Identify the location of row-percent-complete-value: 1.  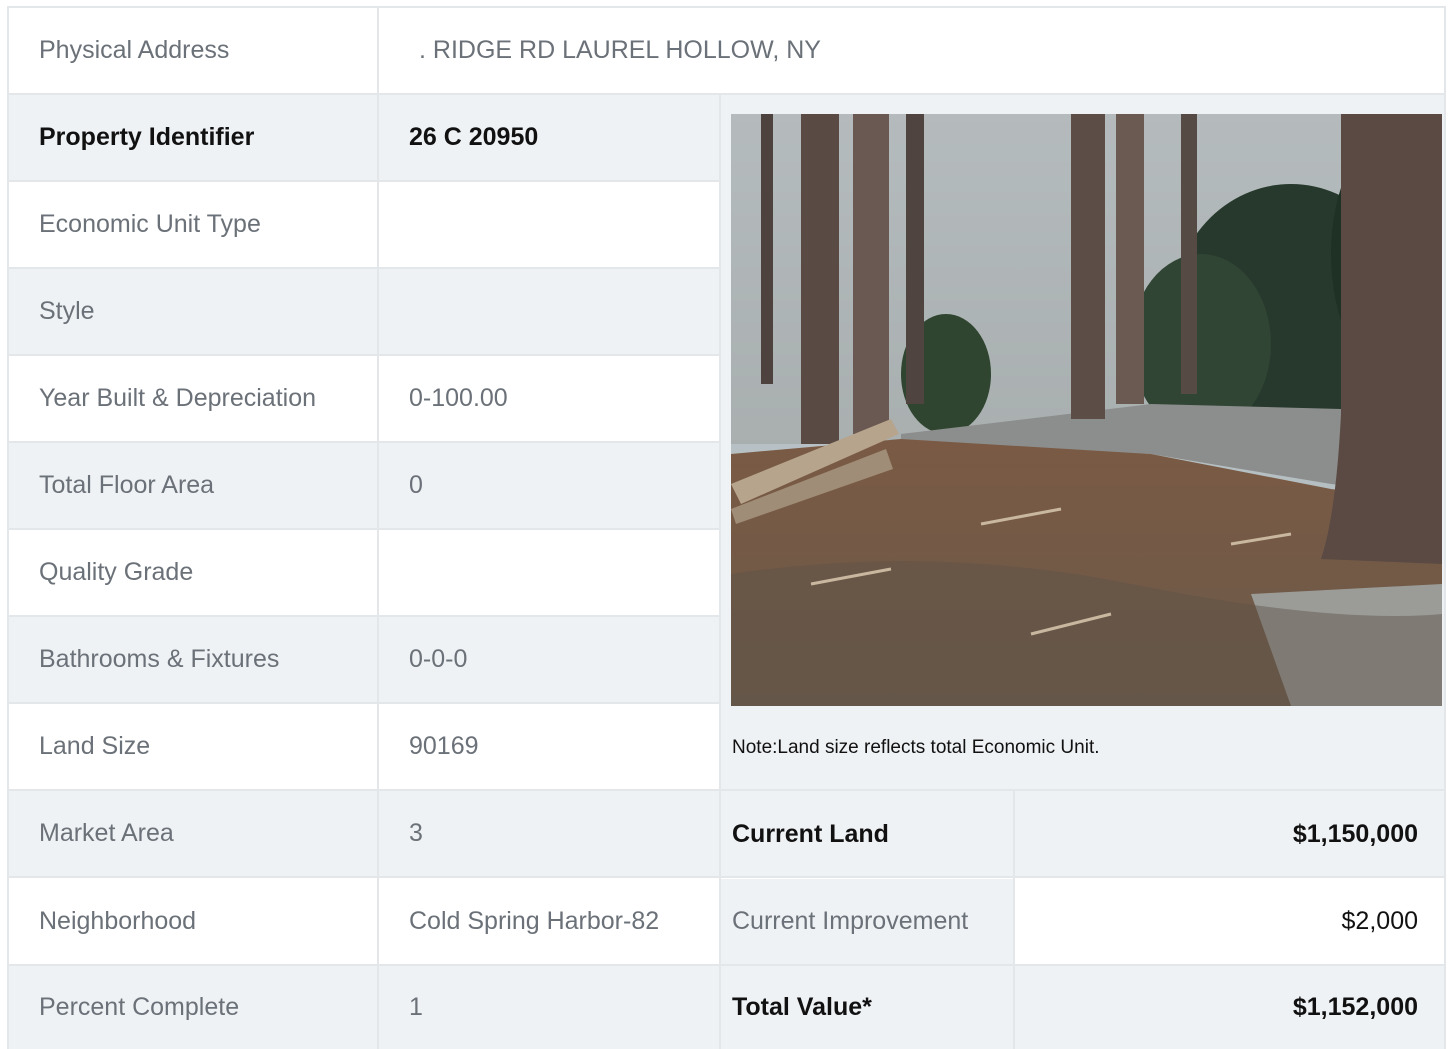
(549, 1007).